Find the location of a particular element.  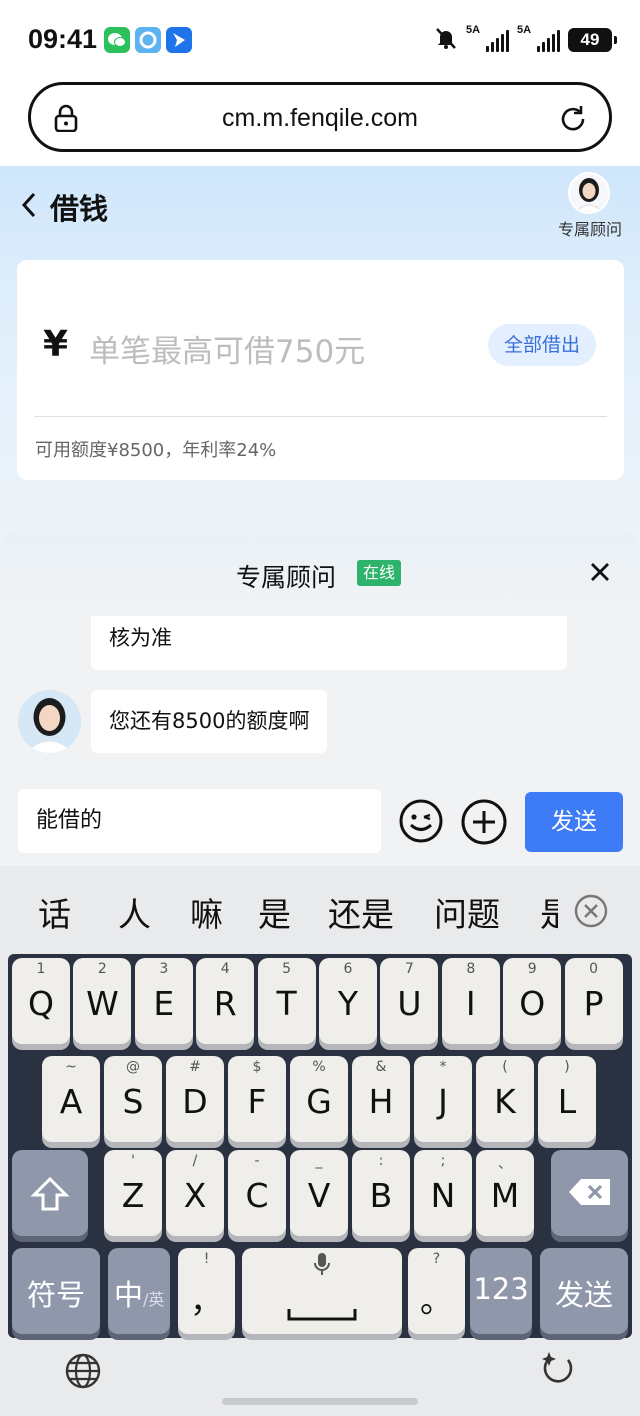

key-hint: & is located at coordinates (381, 1067).